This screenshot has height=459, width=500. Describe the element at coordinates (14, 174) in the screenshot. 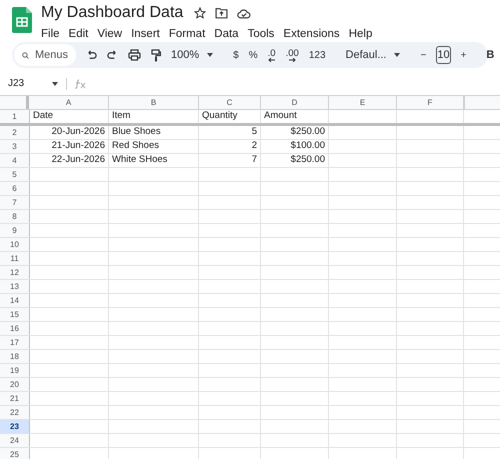

I see `row-header: 5` at that location.